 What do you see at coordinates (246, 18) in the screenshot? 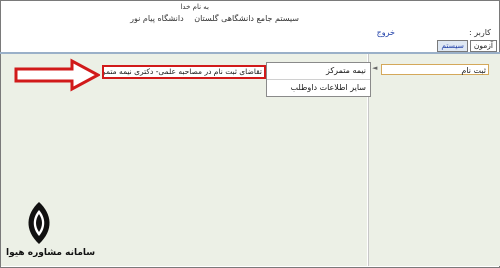
I see `system-title: سیستم جامع دانشگاهی گلستان` at bounding box center [246, 18].